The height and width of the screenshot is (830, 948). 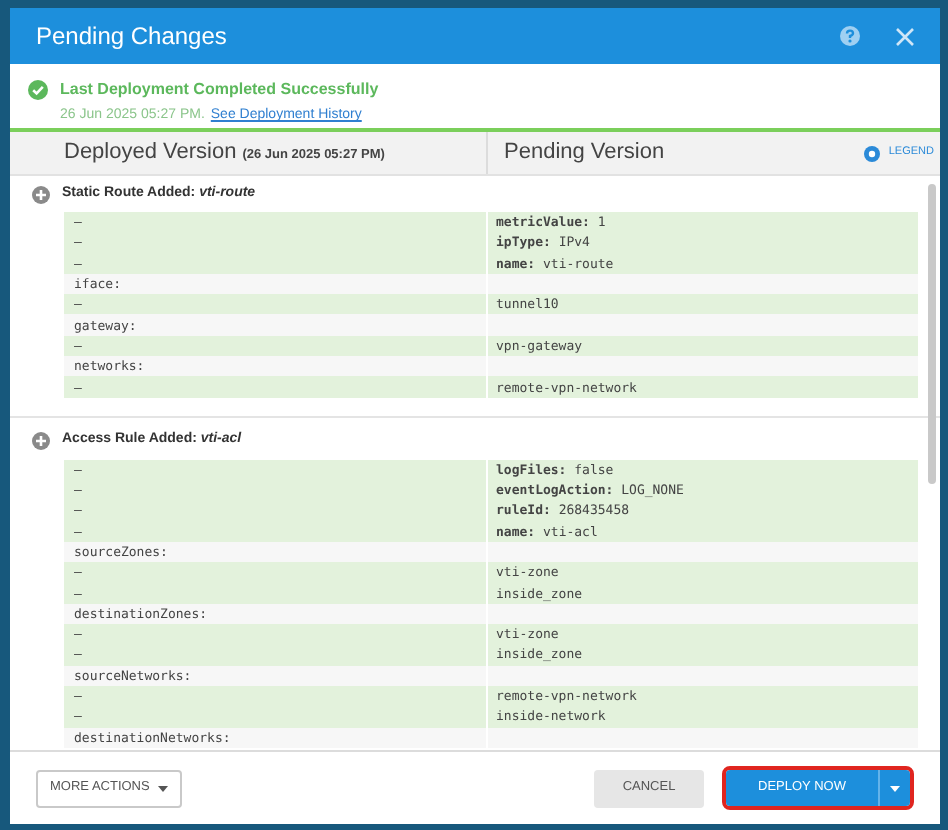 What do you see at coordinates (585, 153) in the screenshot?
I see `column-header: Pending Version` at bounding box center [585, 153].